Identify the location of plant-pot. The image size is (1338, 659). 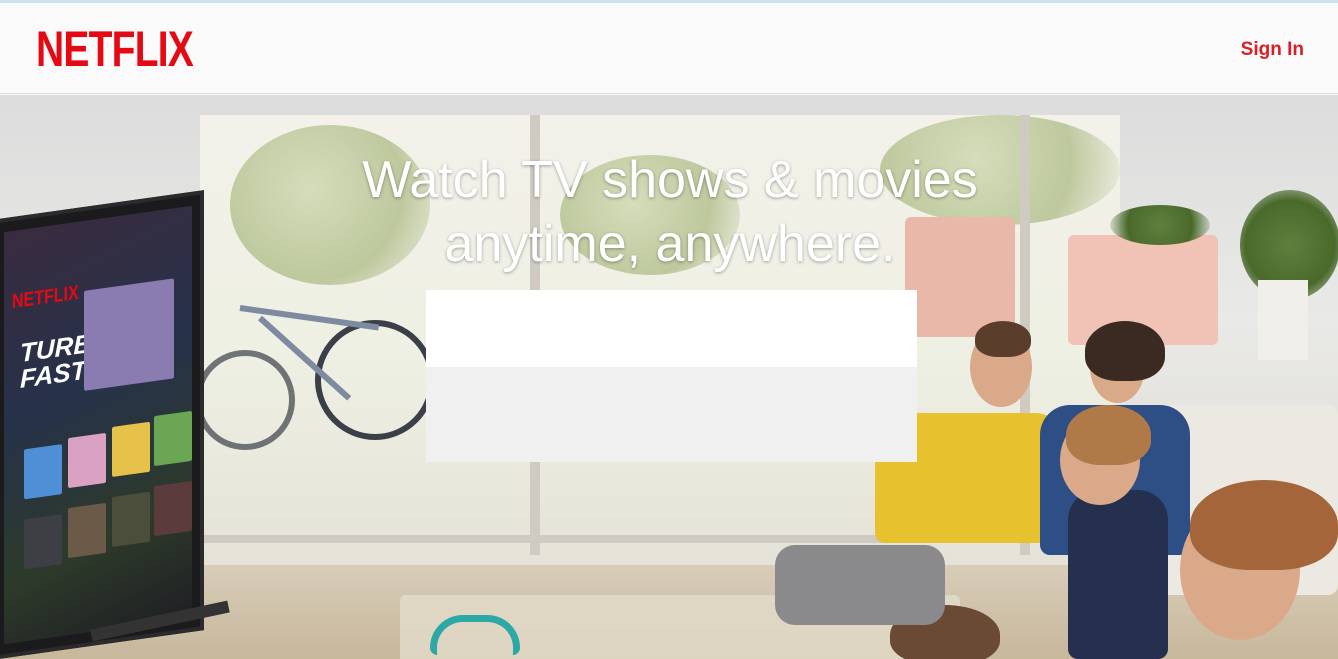
(1283, 320).